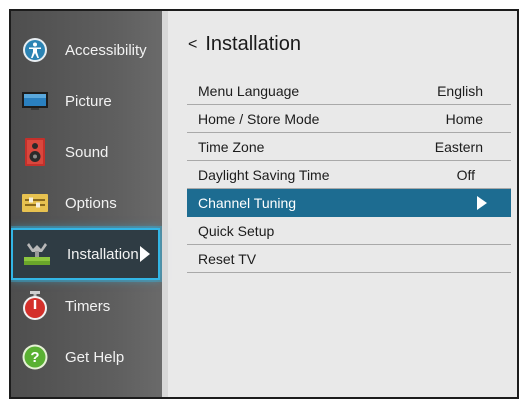 This screenshot has width=524, height=404. I want to click on timer-icon, so click(35, 305).